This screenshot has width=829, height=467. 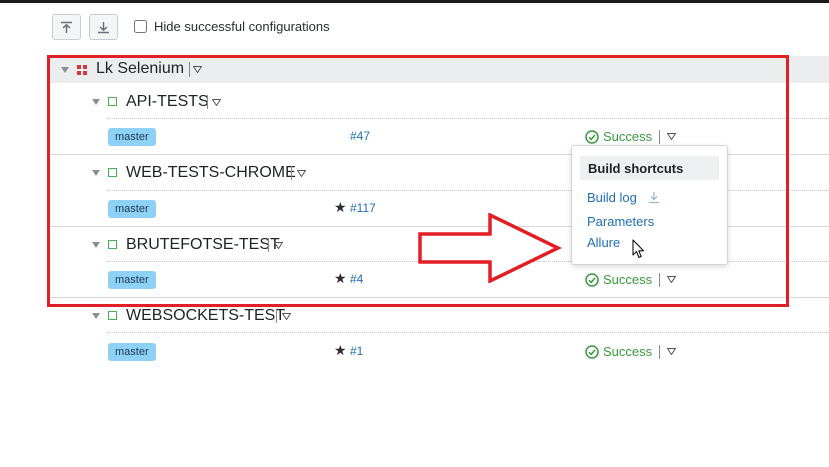 What do you see at coordinates (672, 351) in the screenshot?
I see `status-menu-icon` at bounding box center [672, 351].